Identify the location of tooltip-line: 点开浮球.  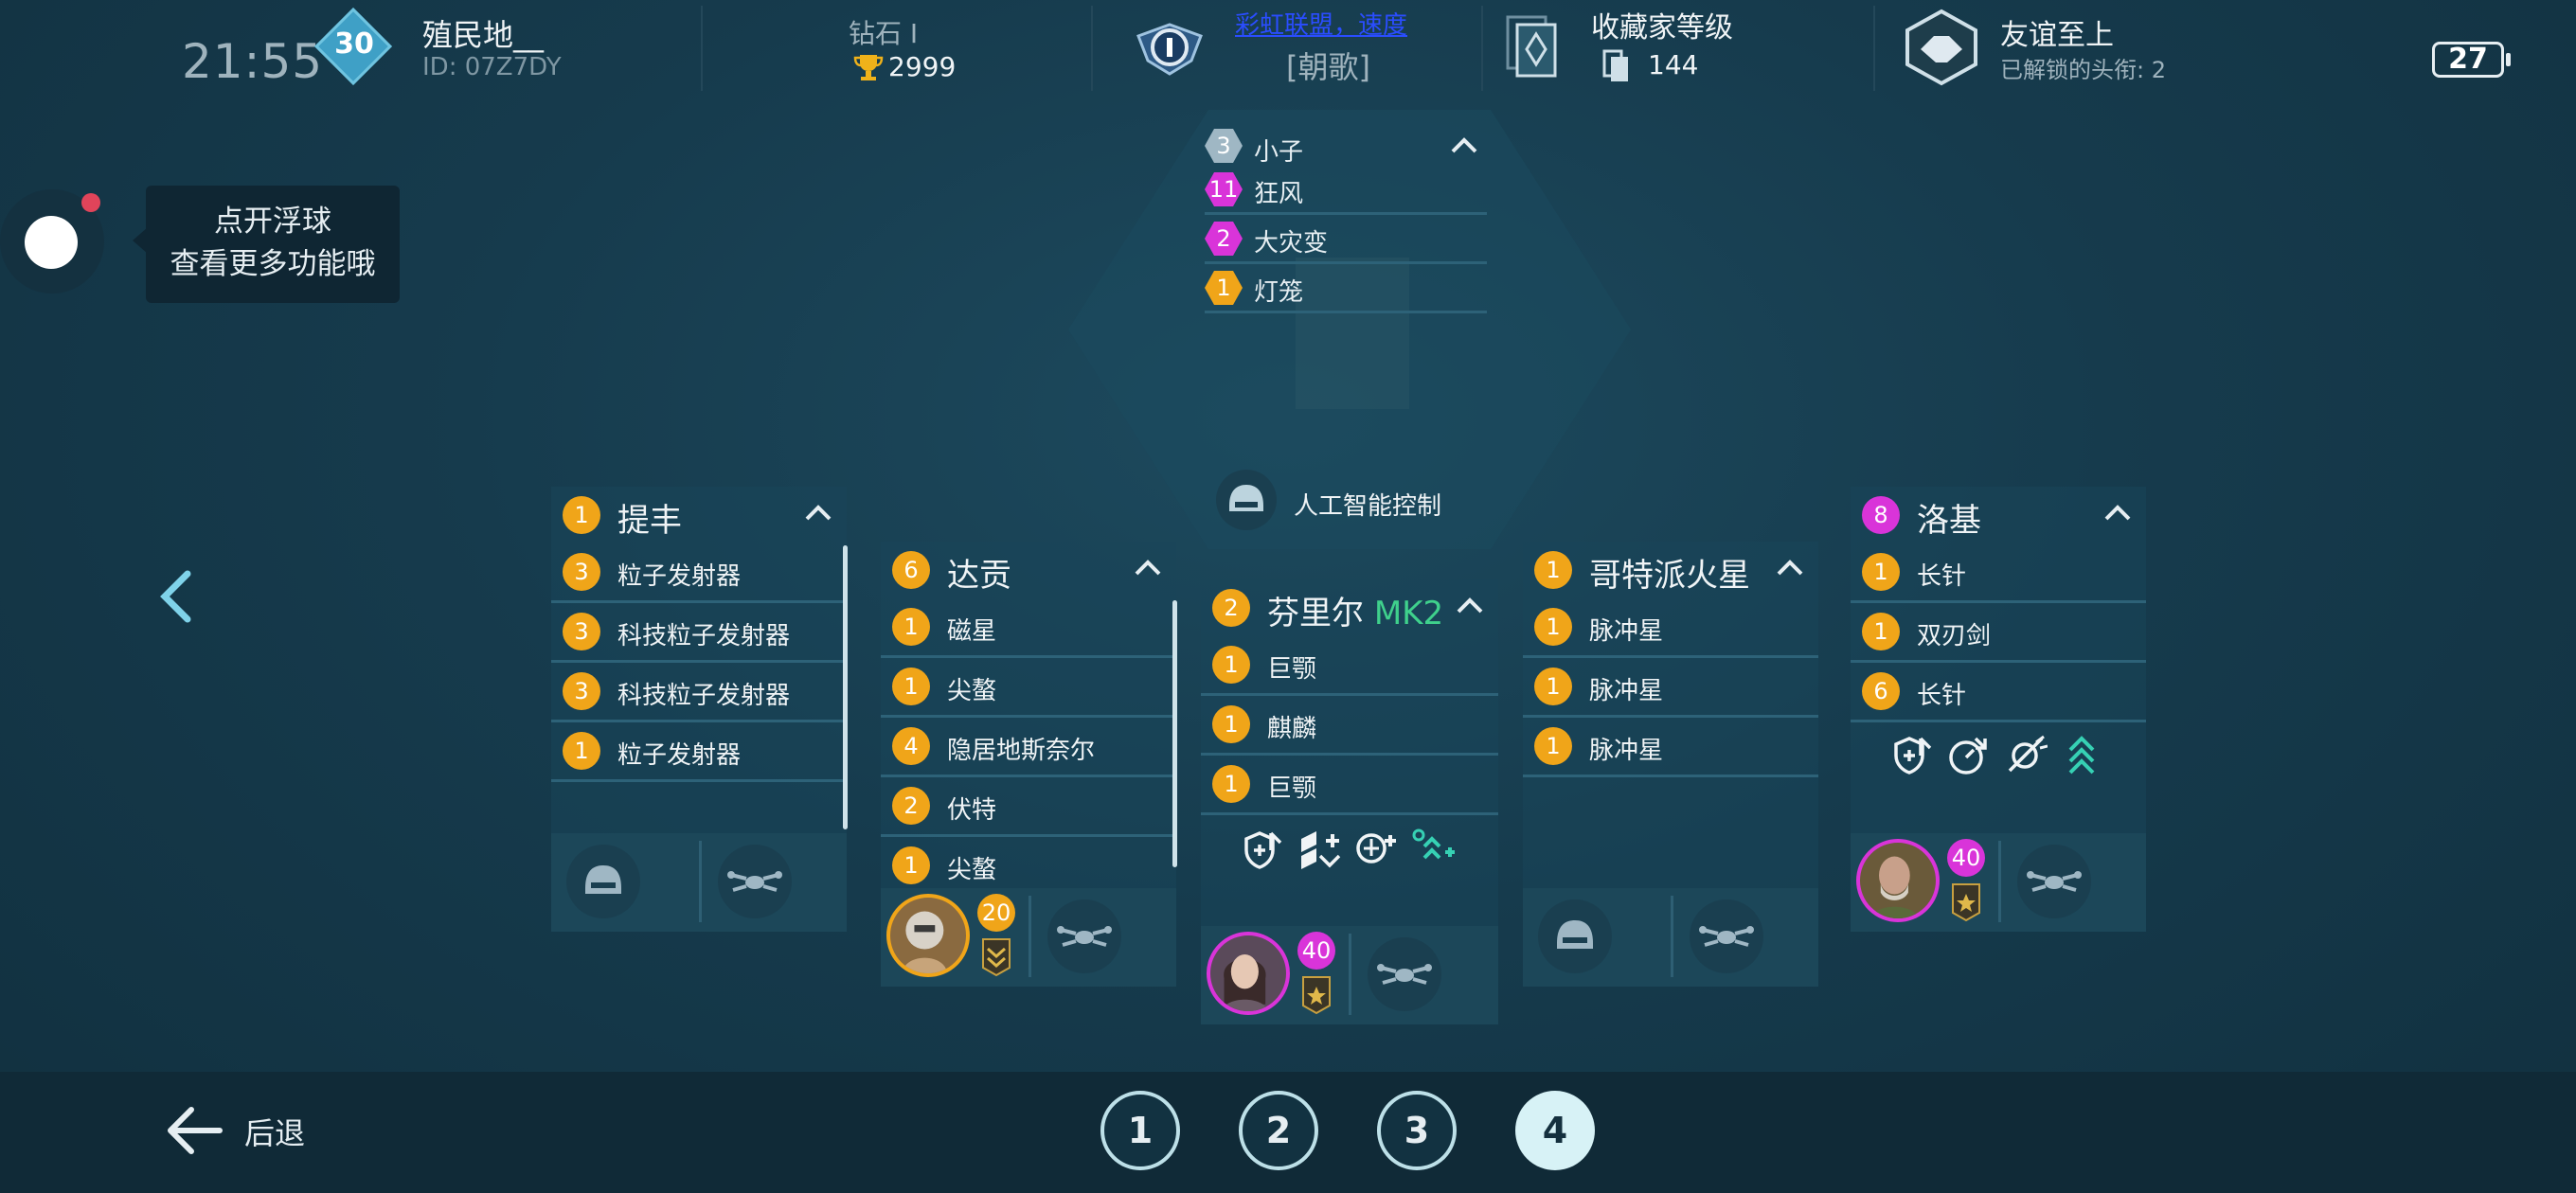
(272, 222).